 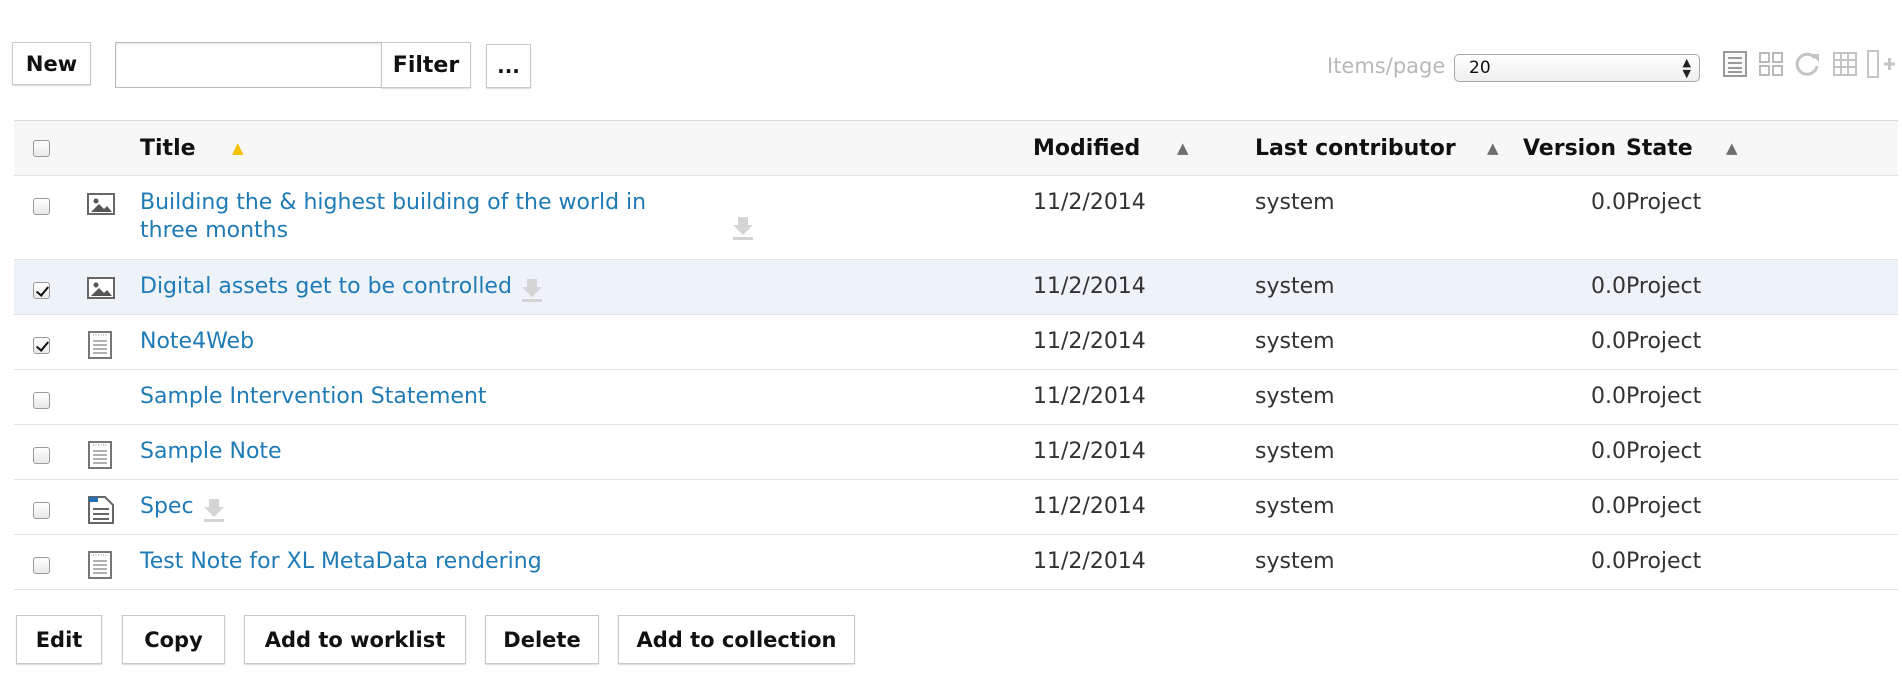 What do you see at coordinates (542, 639) in the screenshot?
I see `delete-button: Delete` at bounding box center [542, 639].